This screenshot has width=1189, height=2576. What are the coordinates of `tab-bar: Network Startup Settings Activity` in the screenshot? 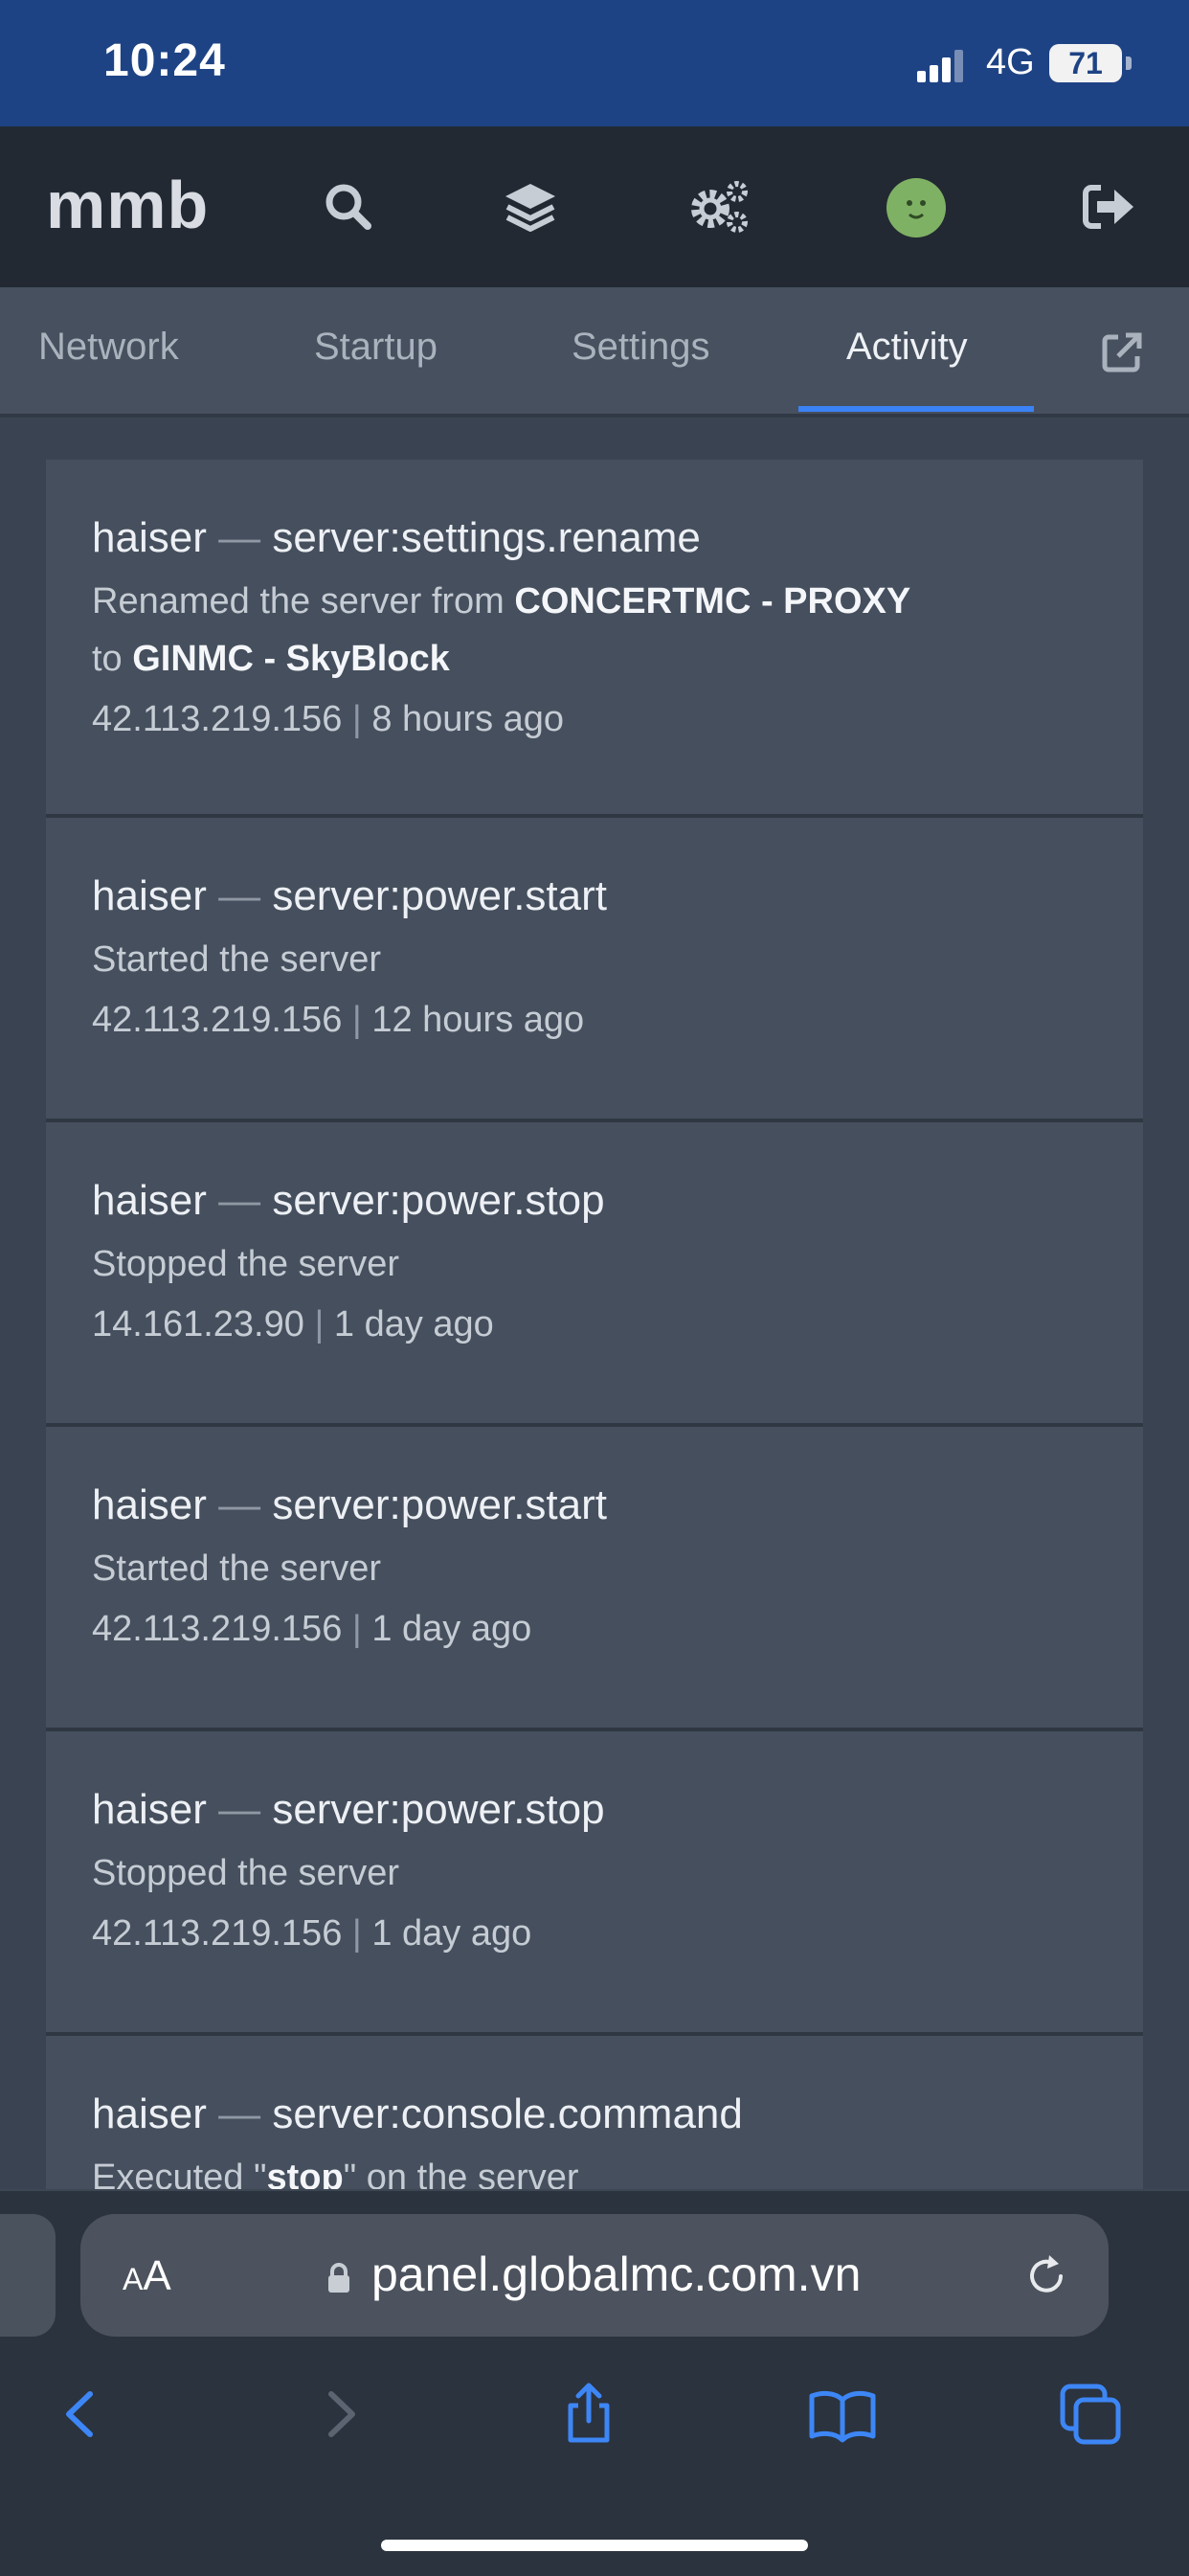 It's located at (594, 351).